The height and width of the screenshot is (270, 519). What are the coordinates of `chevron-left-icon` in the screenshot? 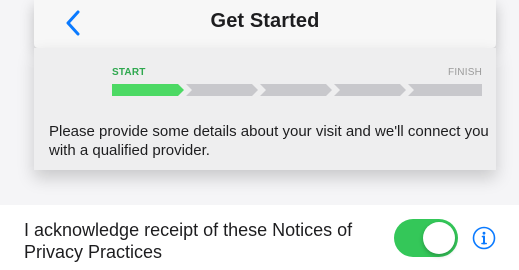 It's located at (73, 23).